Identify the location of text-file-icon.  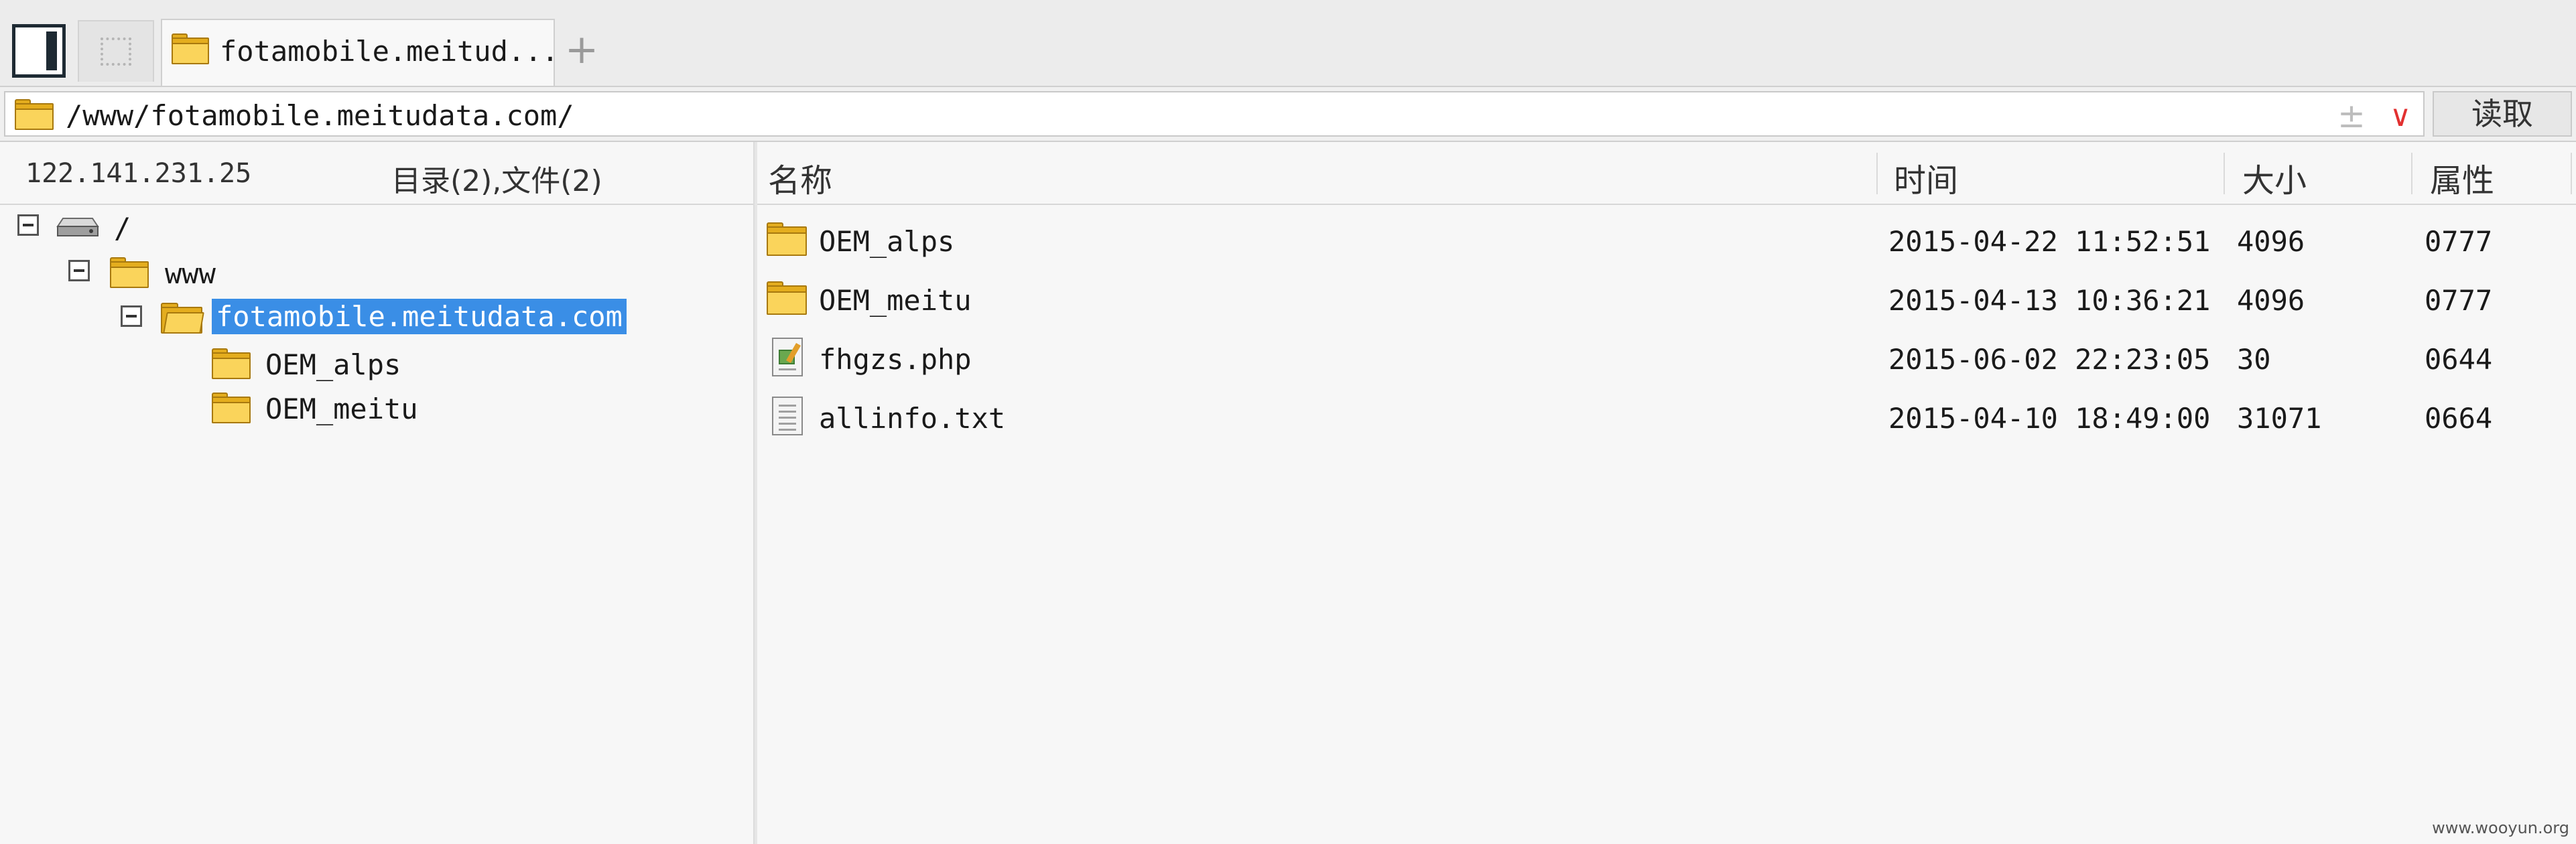
(787, 416).